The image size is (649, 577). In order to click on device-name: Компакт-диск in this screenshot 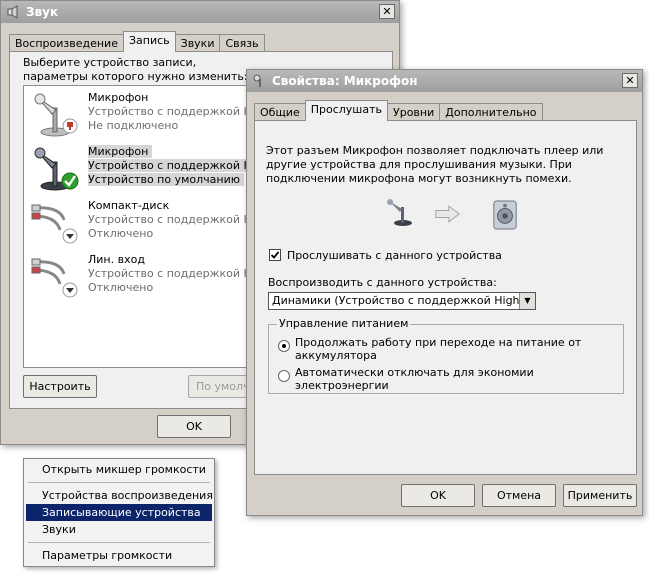, I will do `click(129, 205)`.